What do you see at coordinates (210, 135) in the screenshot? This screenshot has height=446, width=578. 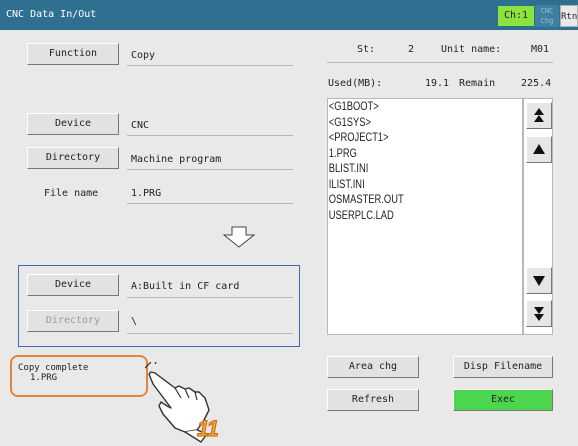 I see `device-value-underline` at bounding box center [210, 135].